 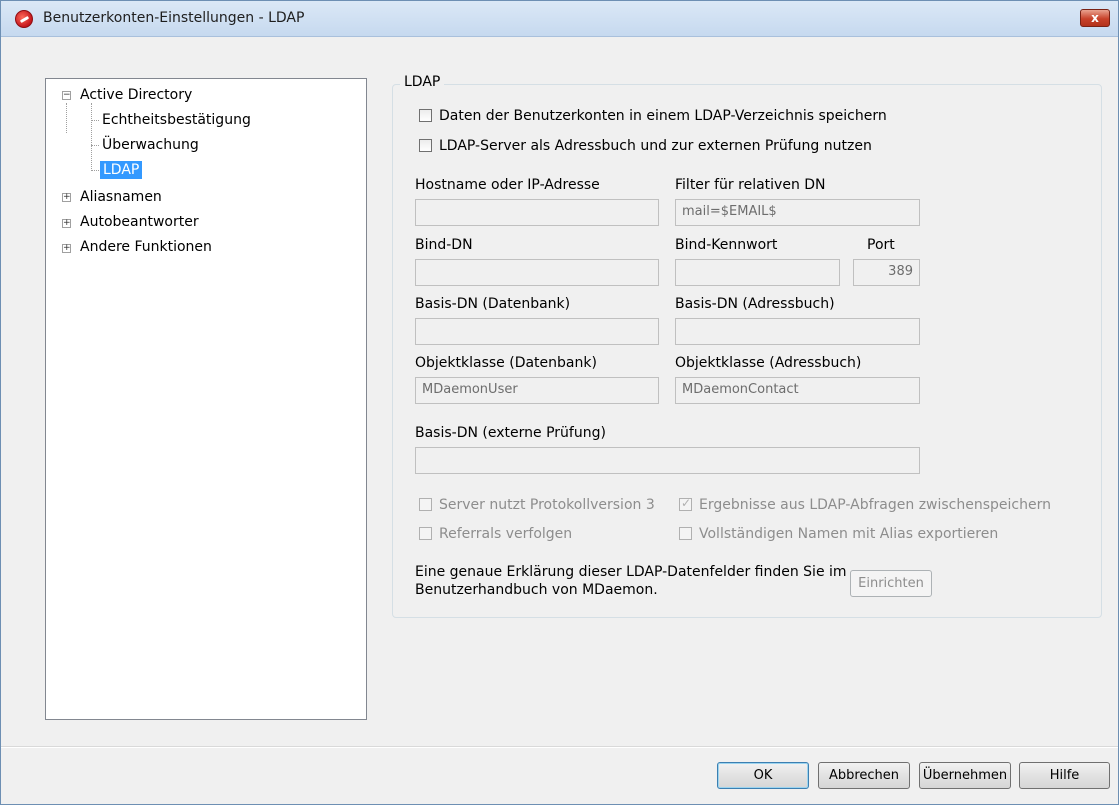 I want to click on help-button: Hilfe, so click(x=1064, y=775).